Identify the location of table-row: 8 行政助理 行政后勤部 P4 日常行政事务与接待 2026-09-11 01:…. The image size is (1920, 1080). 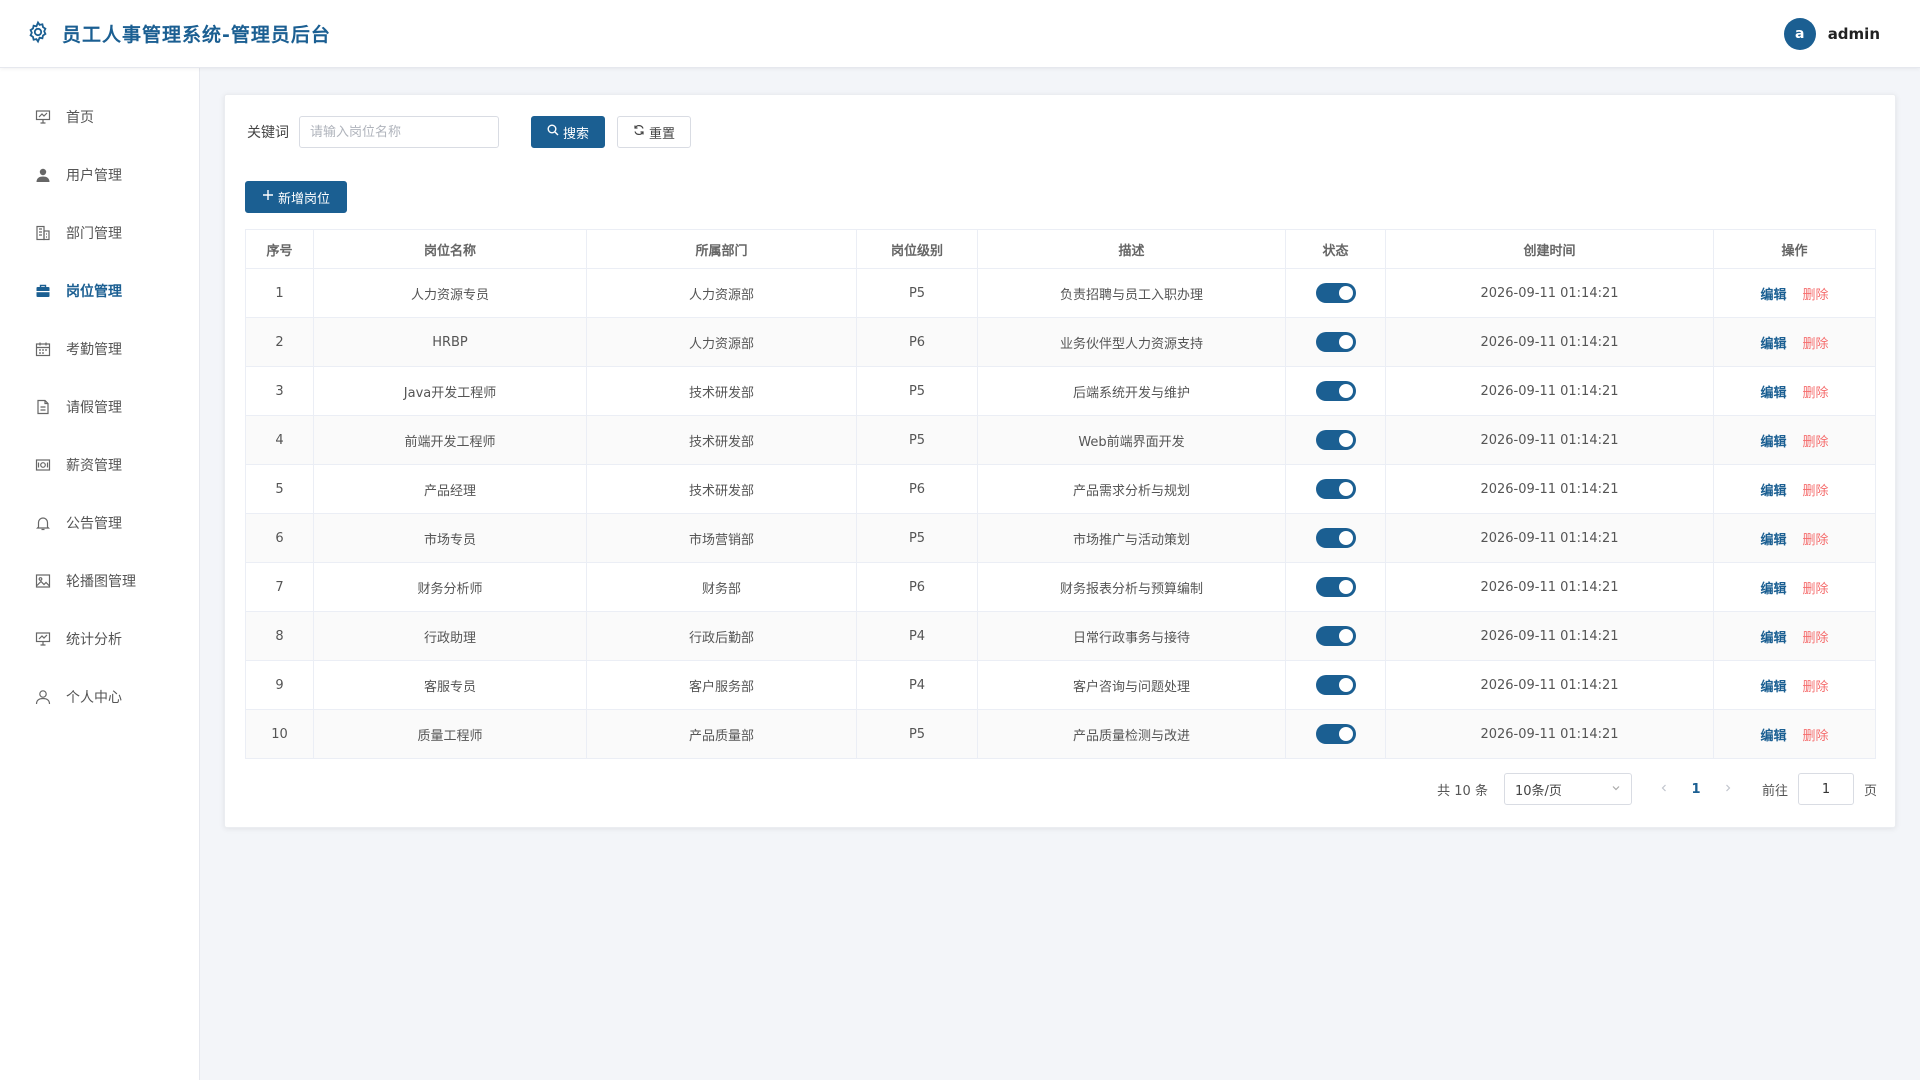
(1060, 636).